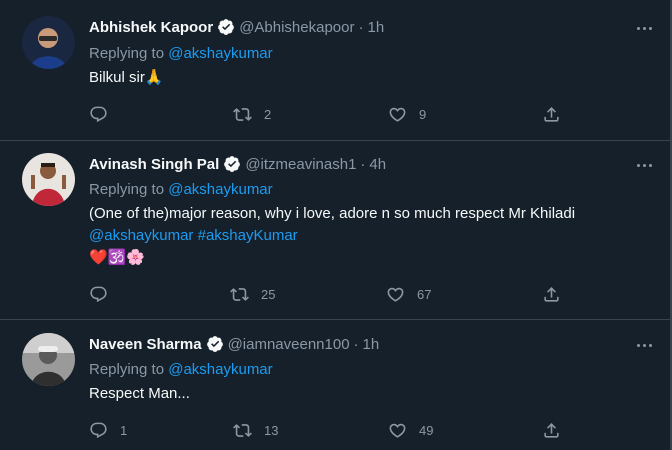 This screenshot has width=672, height=450. Describe the element at coordinates (255, 430) in the screenshot. I see `retweet-button: 13` at that location.